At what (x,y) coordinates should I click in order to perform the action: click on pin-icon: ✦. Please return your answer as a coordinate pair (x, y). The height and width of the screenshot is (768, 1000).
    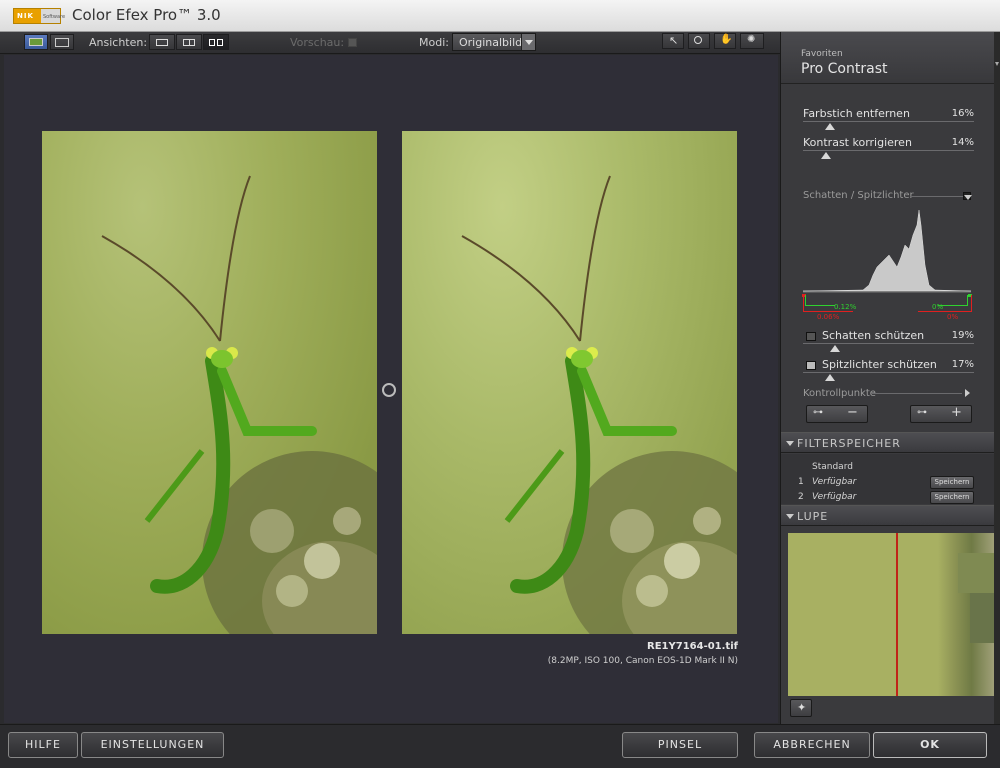
    Looking at the image, I should click on (802, 707).